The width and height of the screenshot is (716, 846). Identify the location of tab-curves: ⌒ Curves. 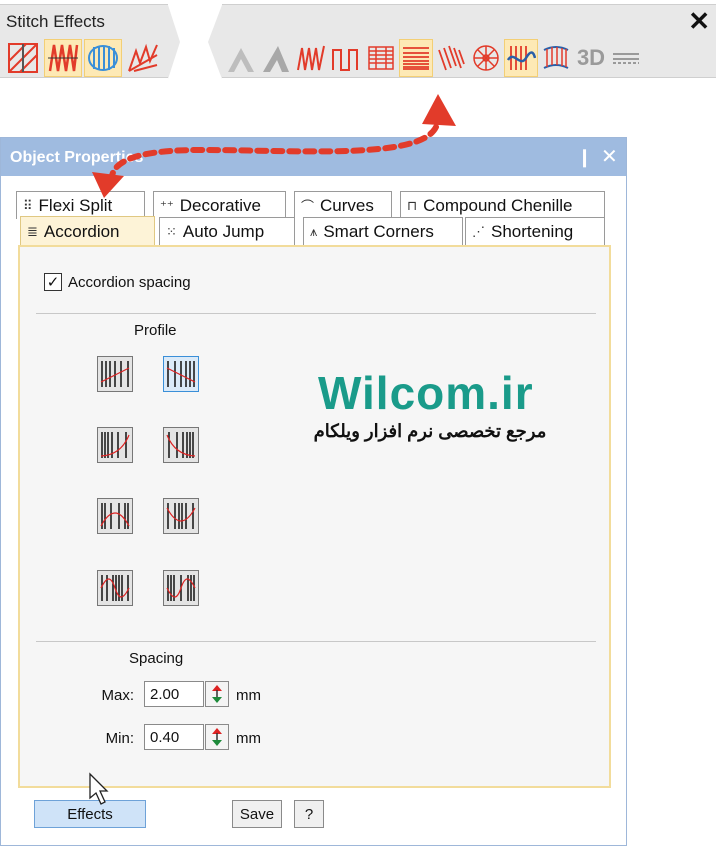
(343, 205).